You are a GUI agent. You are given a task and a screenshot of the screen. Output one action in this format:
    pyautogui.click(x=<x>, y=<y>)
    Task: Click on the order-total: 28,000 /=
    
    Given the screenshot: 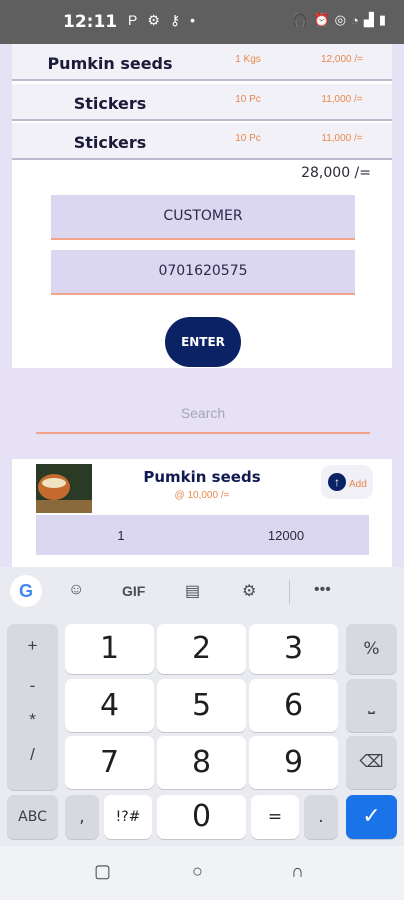 What is the action you would take?
    pyautogui.click(x=336, y=173)
    